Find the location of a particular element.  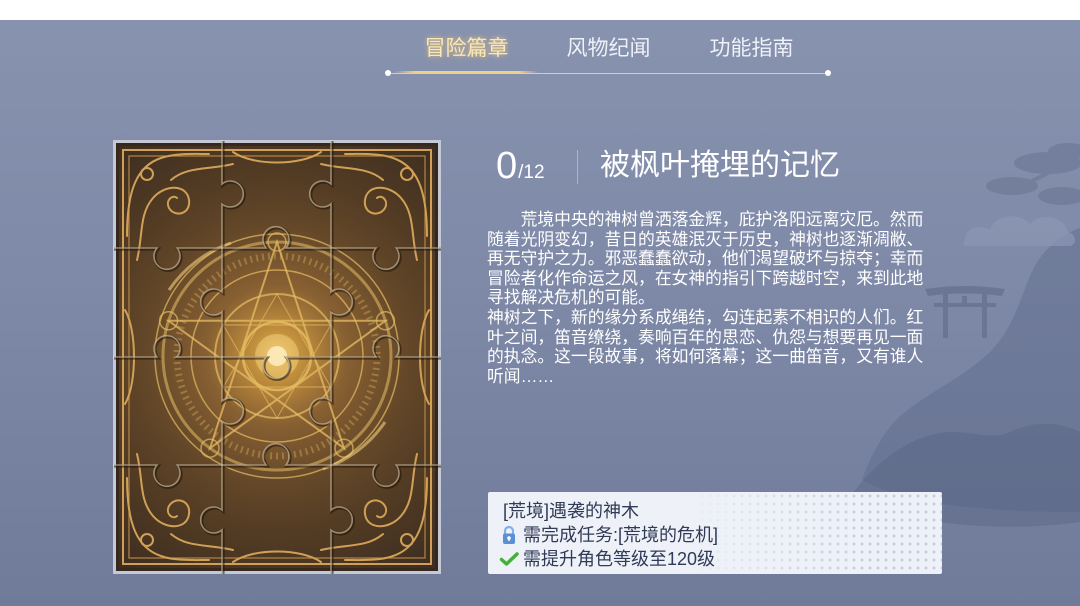

top-strip is located at coordinates (540, 10).